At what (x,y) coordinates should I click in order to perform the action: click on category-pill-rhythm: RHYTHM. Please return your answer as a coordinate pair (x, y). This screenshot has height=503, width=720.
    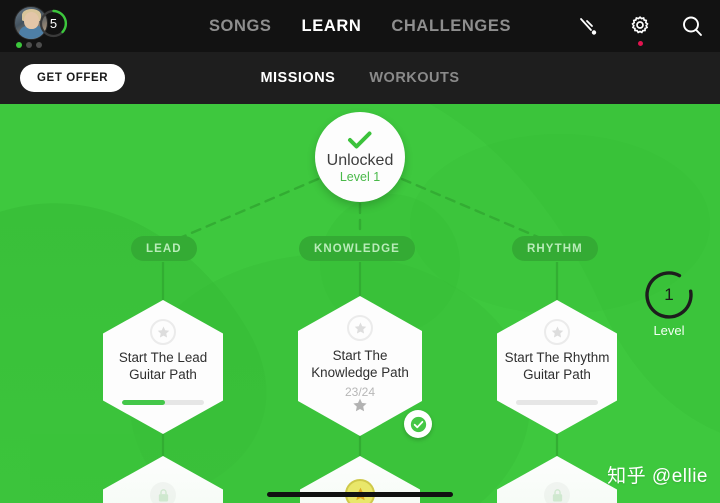
    Looking at the image, I should click on (555, 248).